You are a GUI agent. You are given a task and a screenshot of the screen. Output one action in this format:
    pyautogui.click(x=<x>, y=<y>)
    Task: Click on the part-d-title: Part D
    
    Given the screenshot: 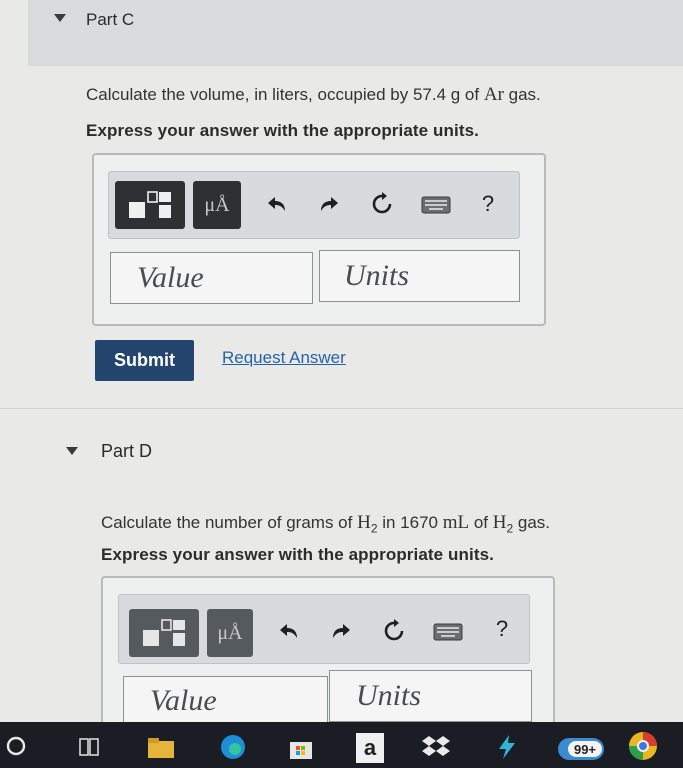 What is the action you would take?
    pyautogui.click(x=127, y=451)
    